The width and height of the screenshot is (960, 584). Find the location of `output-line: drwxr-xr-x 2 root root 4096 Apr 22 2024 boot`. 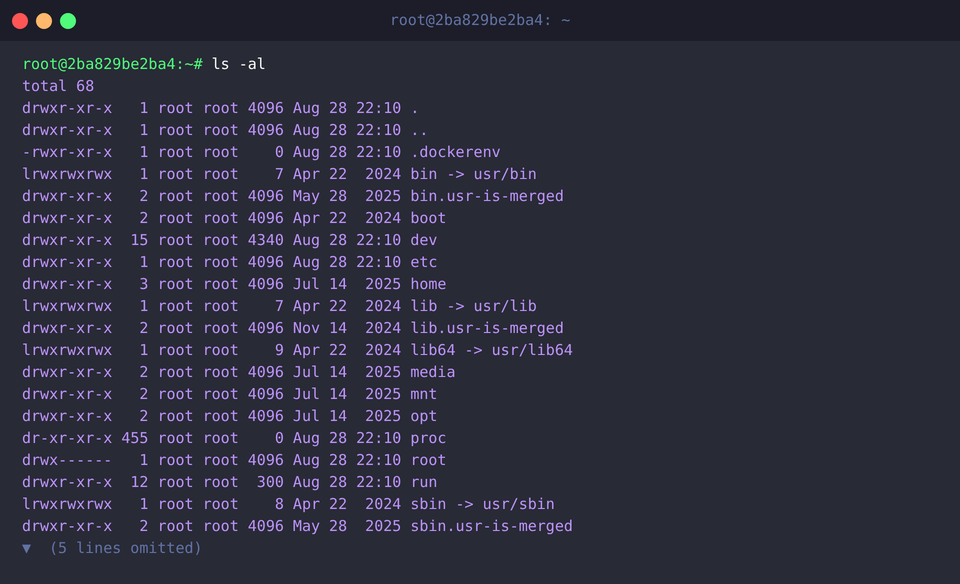

output-line: drwxr-xr-x 2 root root 4096 Apr 22 2024 boot is located at coordinates (234, 218).